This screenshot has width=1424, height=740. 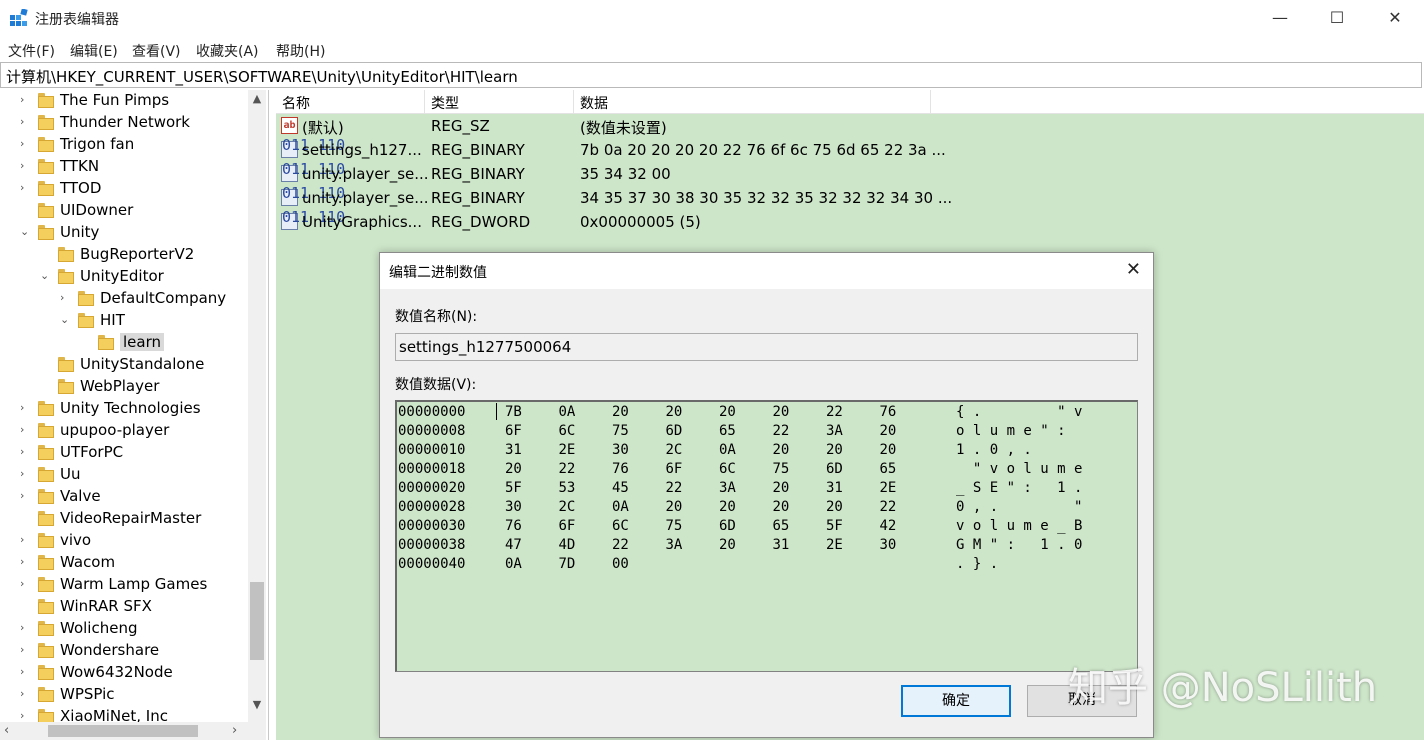 What do you see at coordinates (124, 321) in the screenshot?
I see `tree-item: ⌄ HIT` at bounding box center [124, 321].